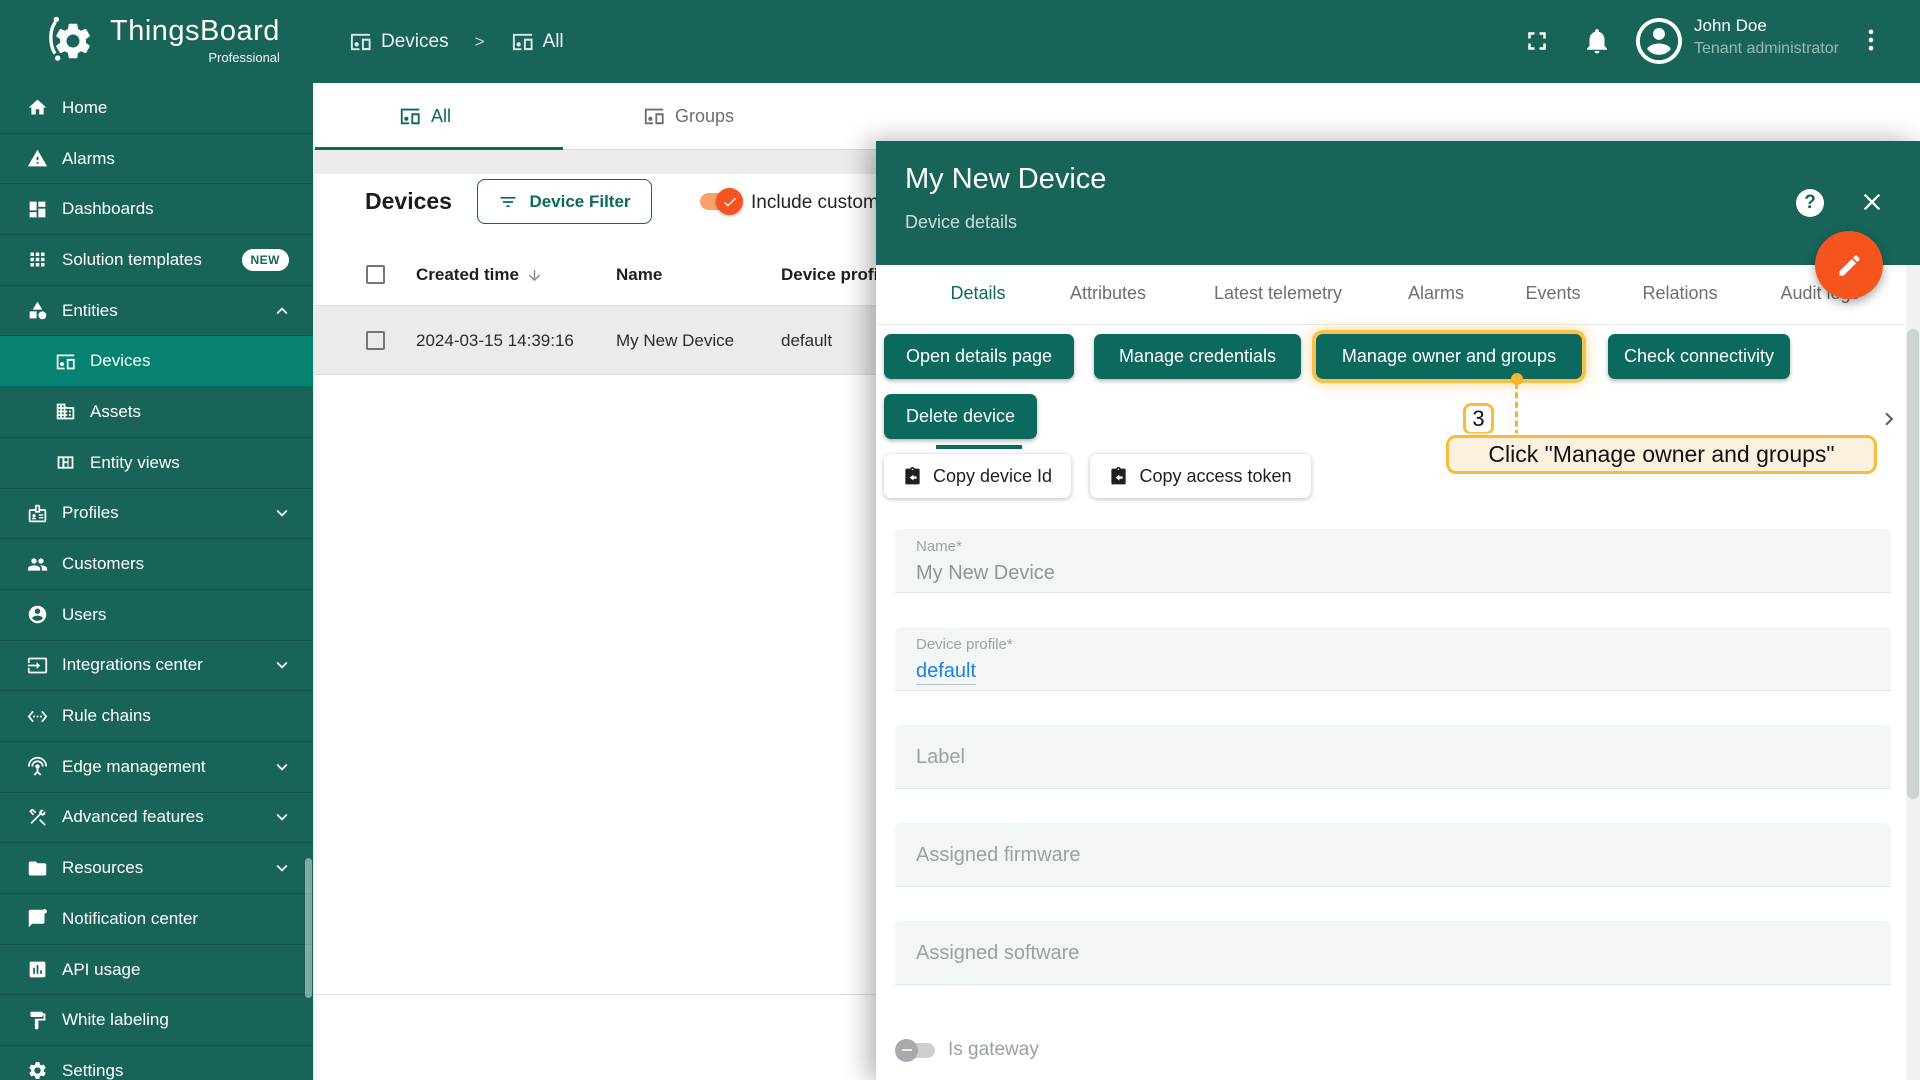  What do you see at coordinates (37, 817) in the screenshot?
I see `tools-icon` at bounding box center [37, 817].